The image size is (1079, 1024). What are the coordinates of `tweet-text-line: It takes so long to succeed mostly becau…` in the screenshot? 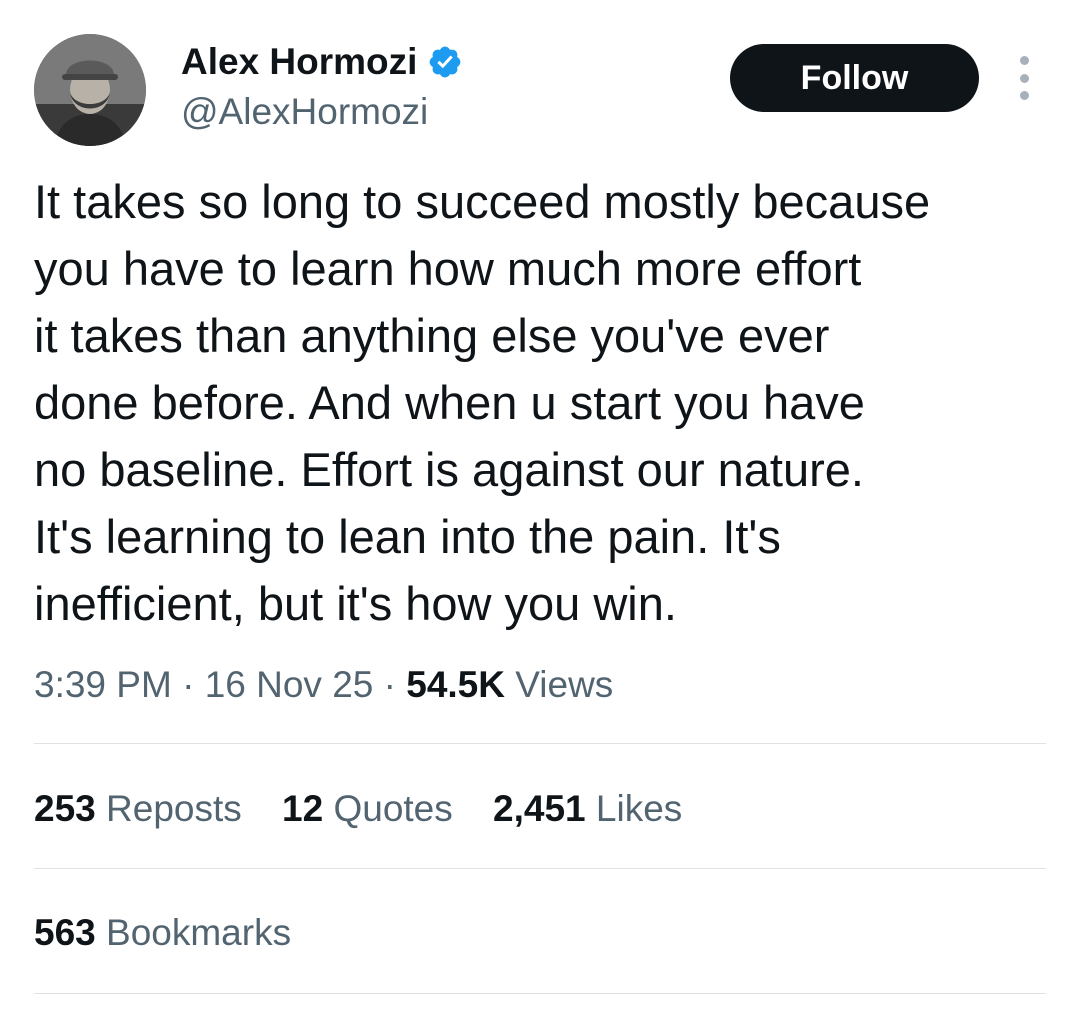 It's located at (482, 201).